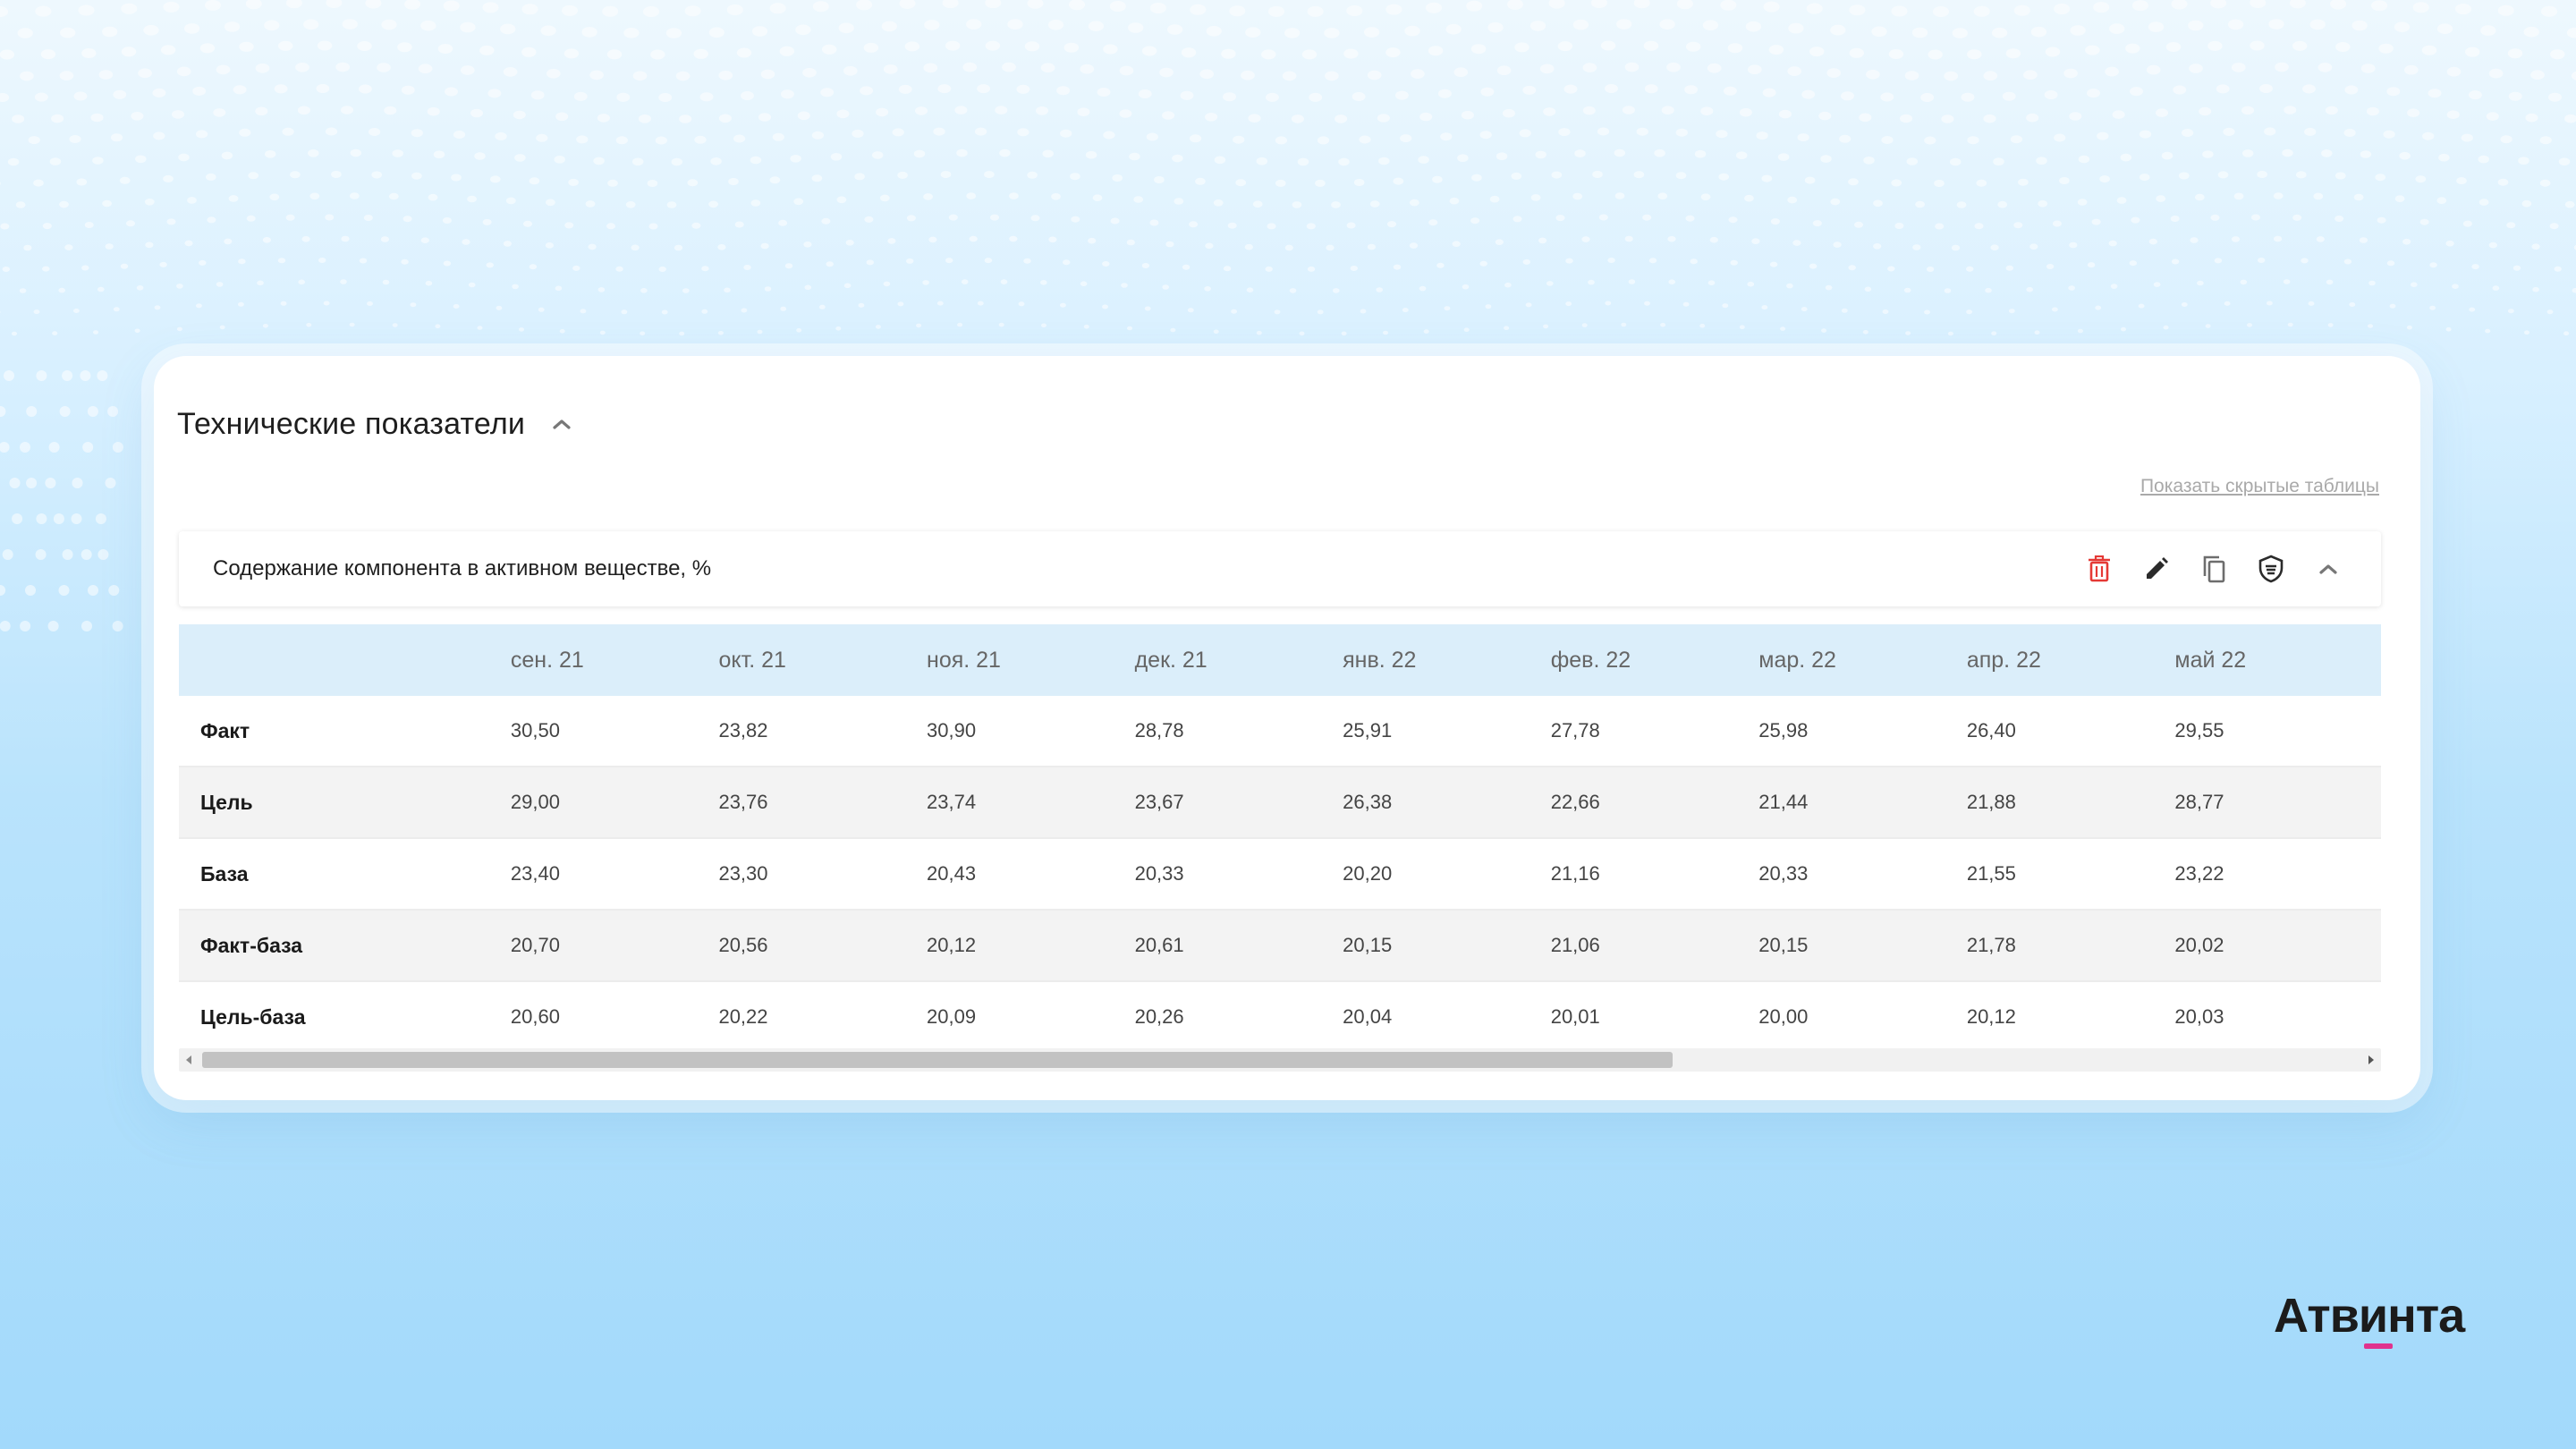 Image resolution: width=2576 pixels, height=1449 pixels. What do you see at coordinates (2277, 660) in the screenshot?
I see `column-header: май 22` at bounding box center [2277, 660].